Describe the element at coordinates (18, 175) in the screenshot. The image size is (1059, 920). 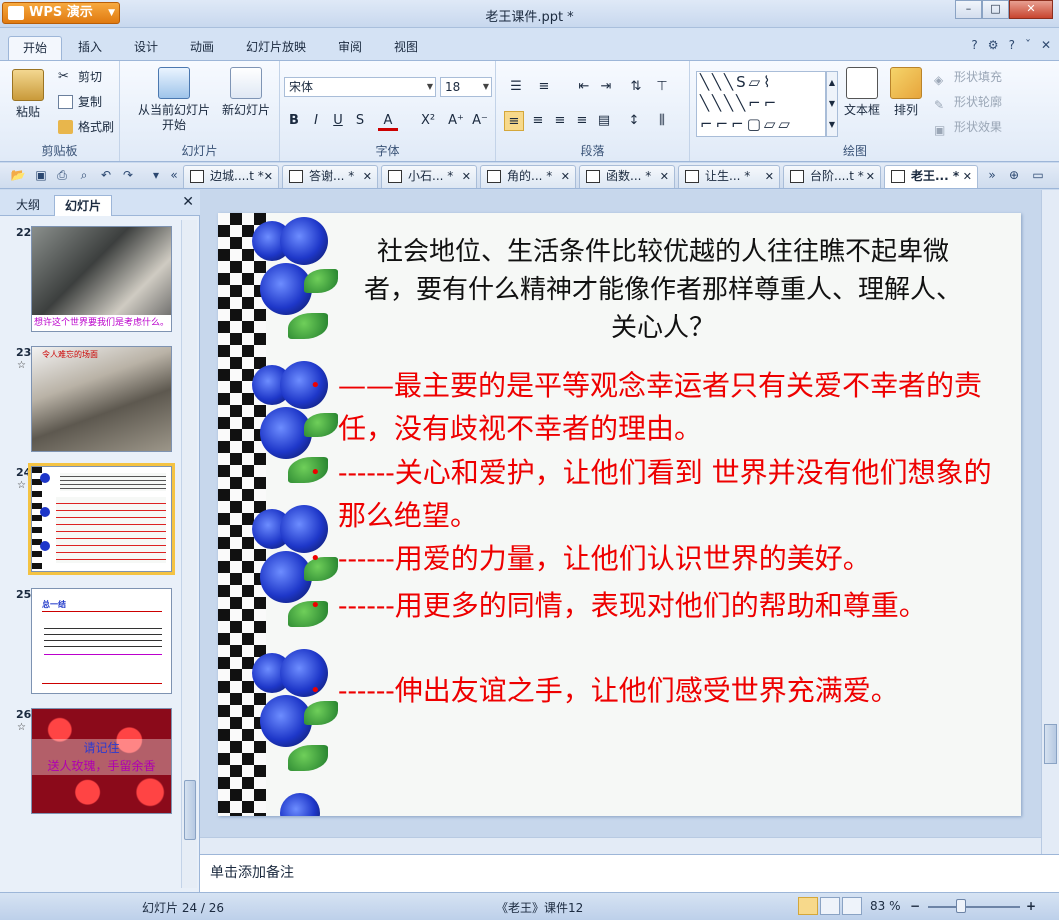
I see `open-folder-icon: 📂` at that location.